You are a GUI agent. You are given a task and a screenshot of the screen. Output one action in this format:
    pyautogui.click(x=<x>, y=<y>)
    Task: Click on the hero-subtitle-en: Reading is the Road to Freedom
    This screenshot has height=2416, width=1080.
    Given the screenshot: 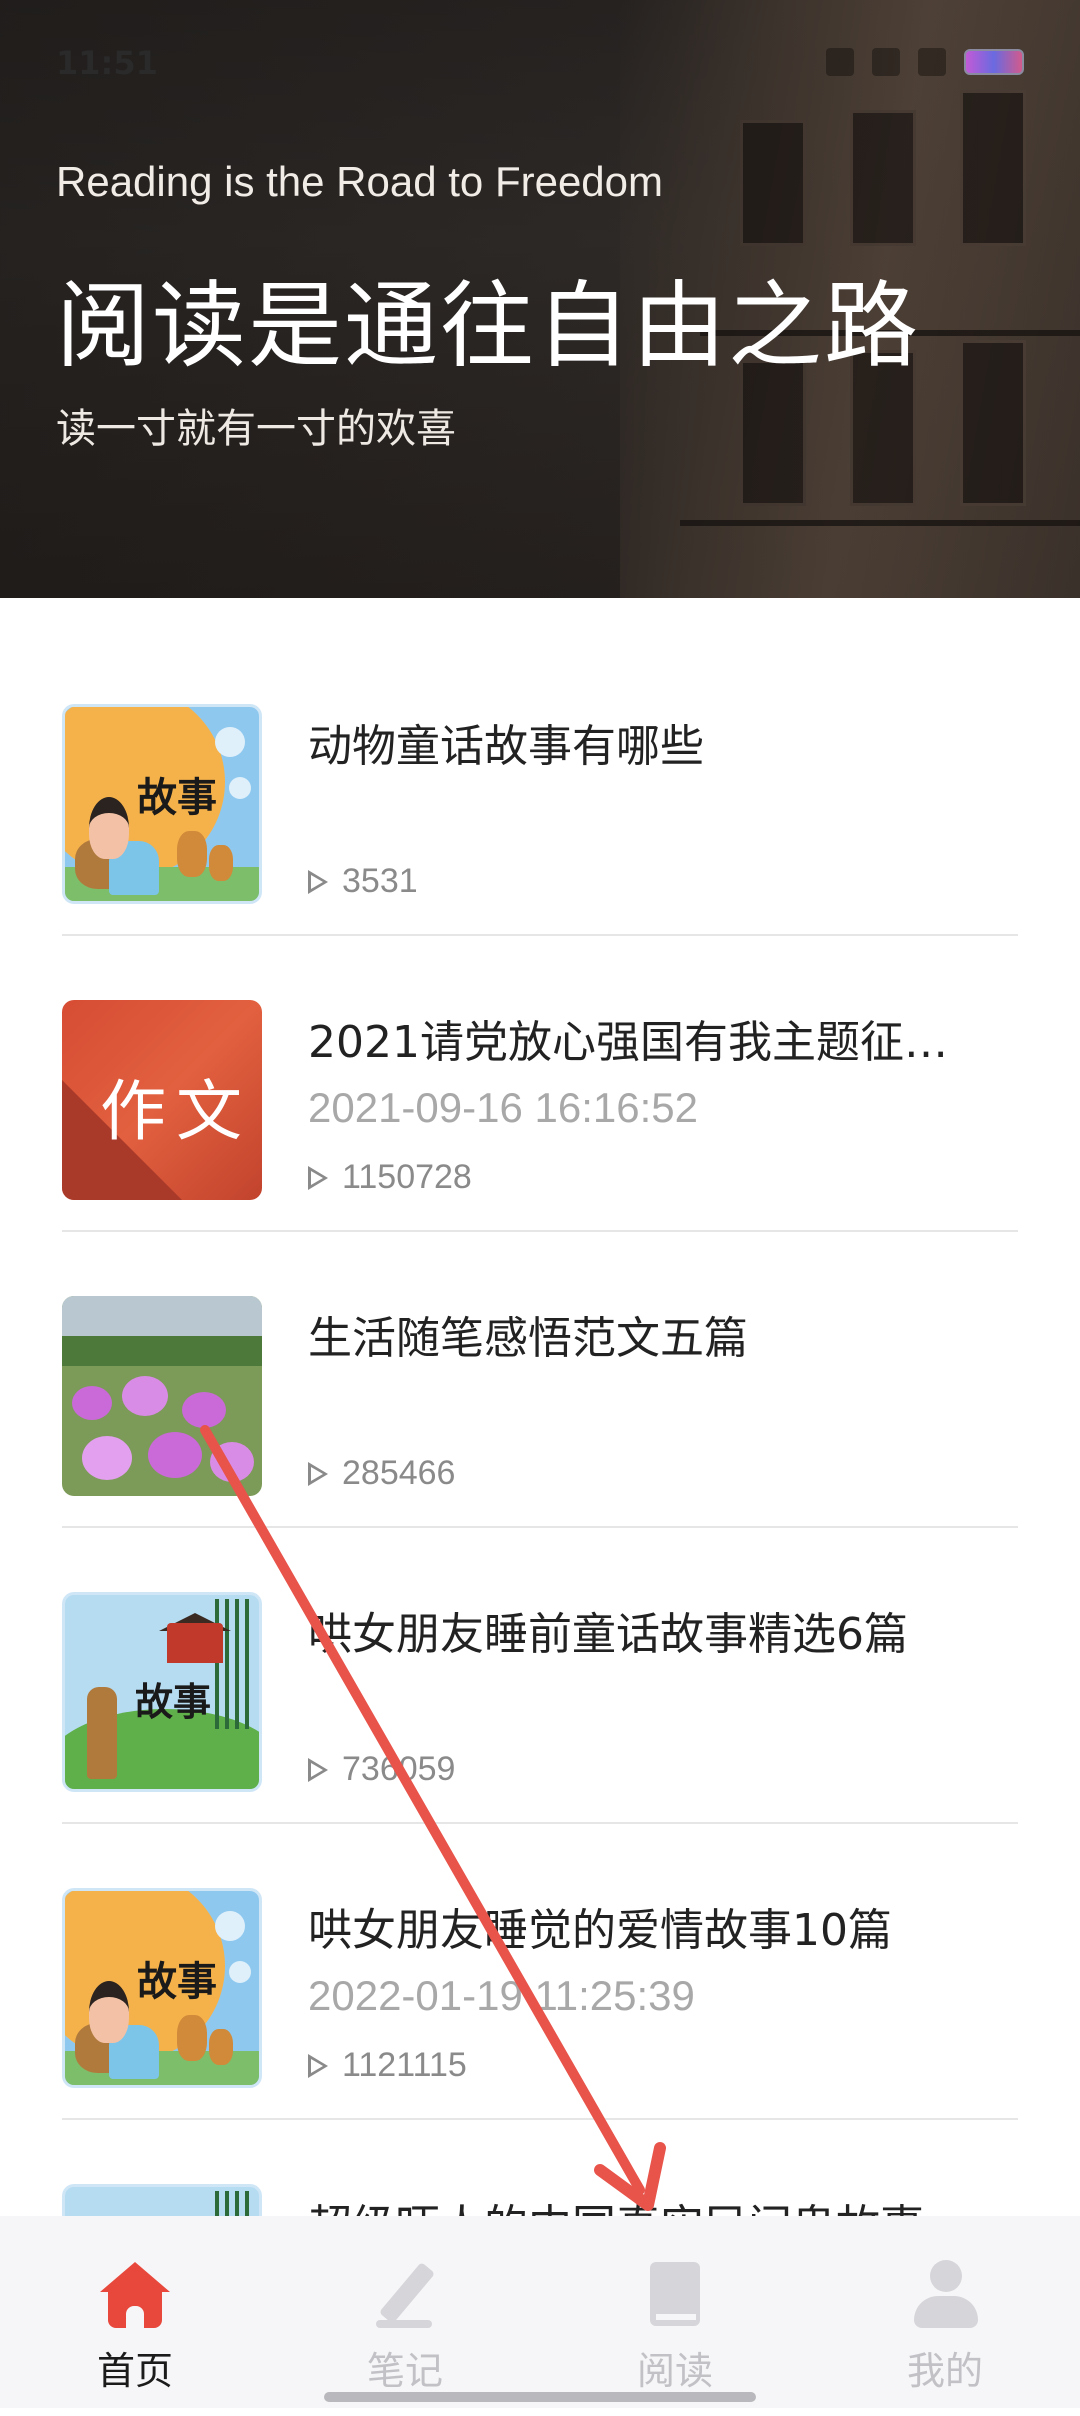 What is the action you would take?
    pyautogui.click(x=360, y=181)
    